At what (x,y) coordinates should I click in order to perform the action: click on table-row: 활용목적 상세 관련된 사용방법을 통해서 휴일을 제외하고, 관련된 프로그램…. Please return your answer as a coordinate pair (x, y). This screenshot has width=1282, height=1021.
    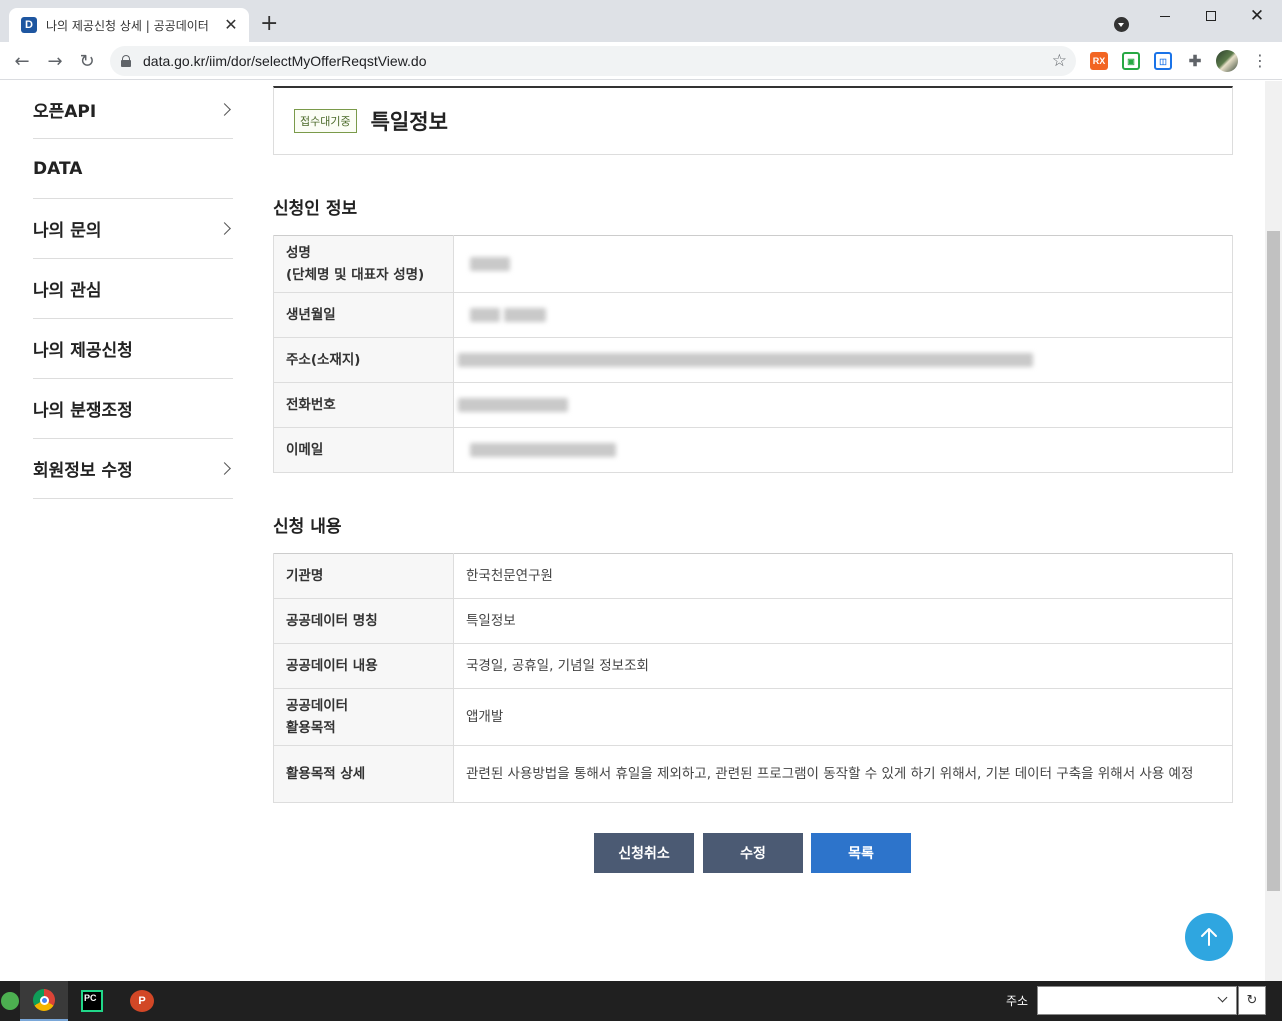
    Looking at the image, I should click on (753, 774).